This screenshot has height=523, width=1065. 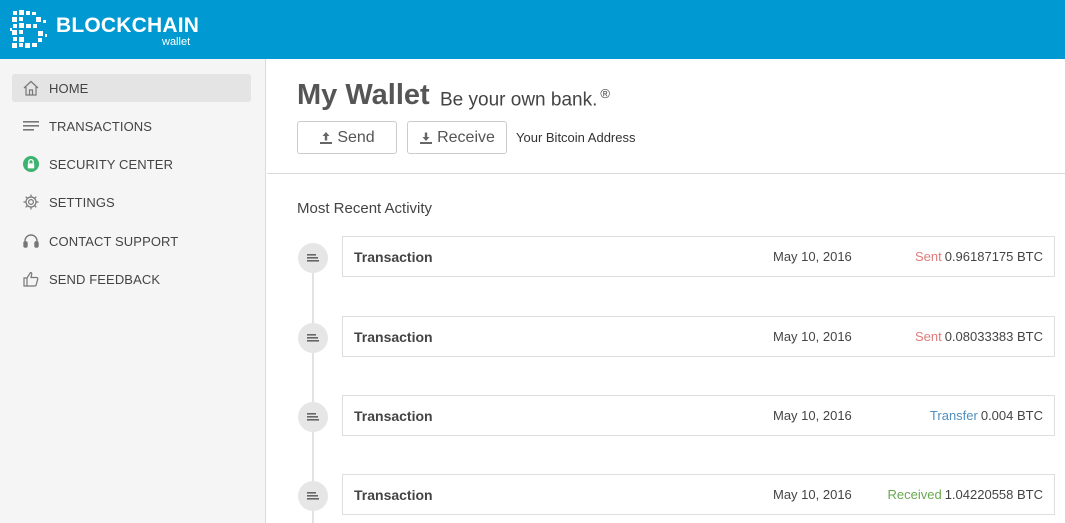 What do you see at coordinates (356, 137) in the screenshot?
I see `send-button-label: Send` at bounding box center [356, 137].